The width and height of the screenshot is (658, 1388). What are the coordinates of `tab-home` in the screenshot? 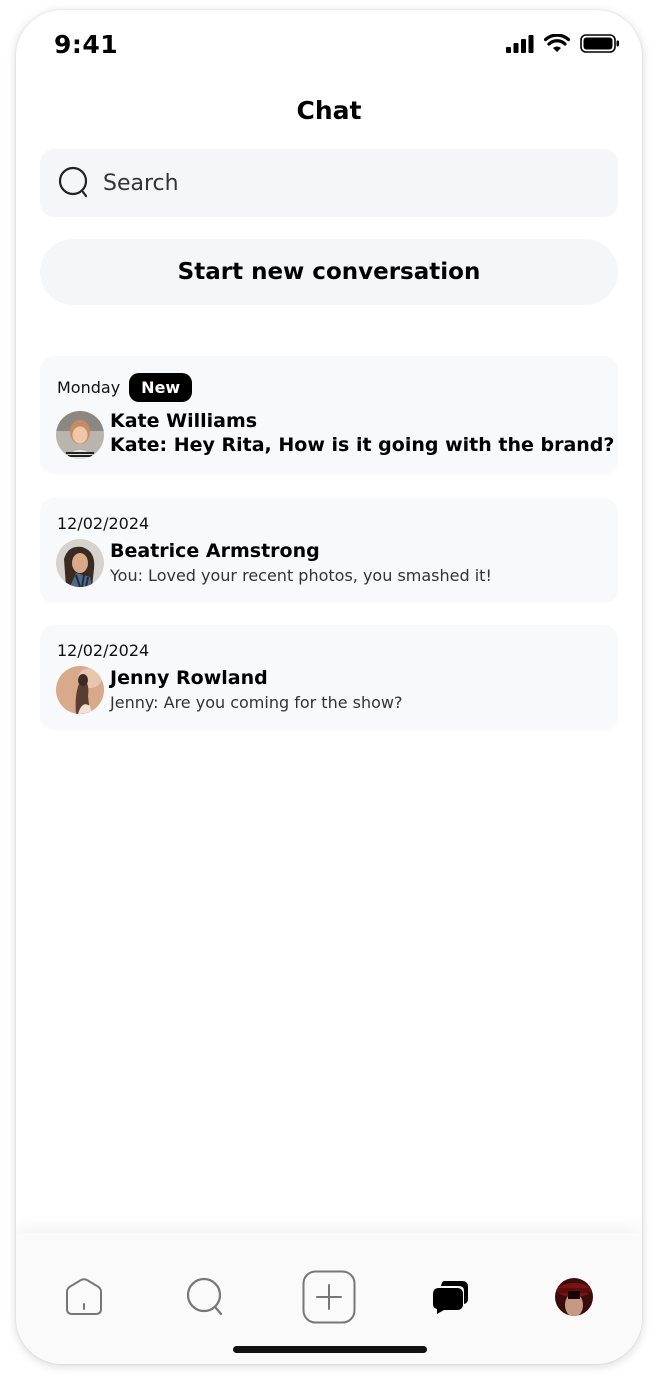 It's located at (84, 1297).